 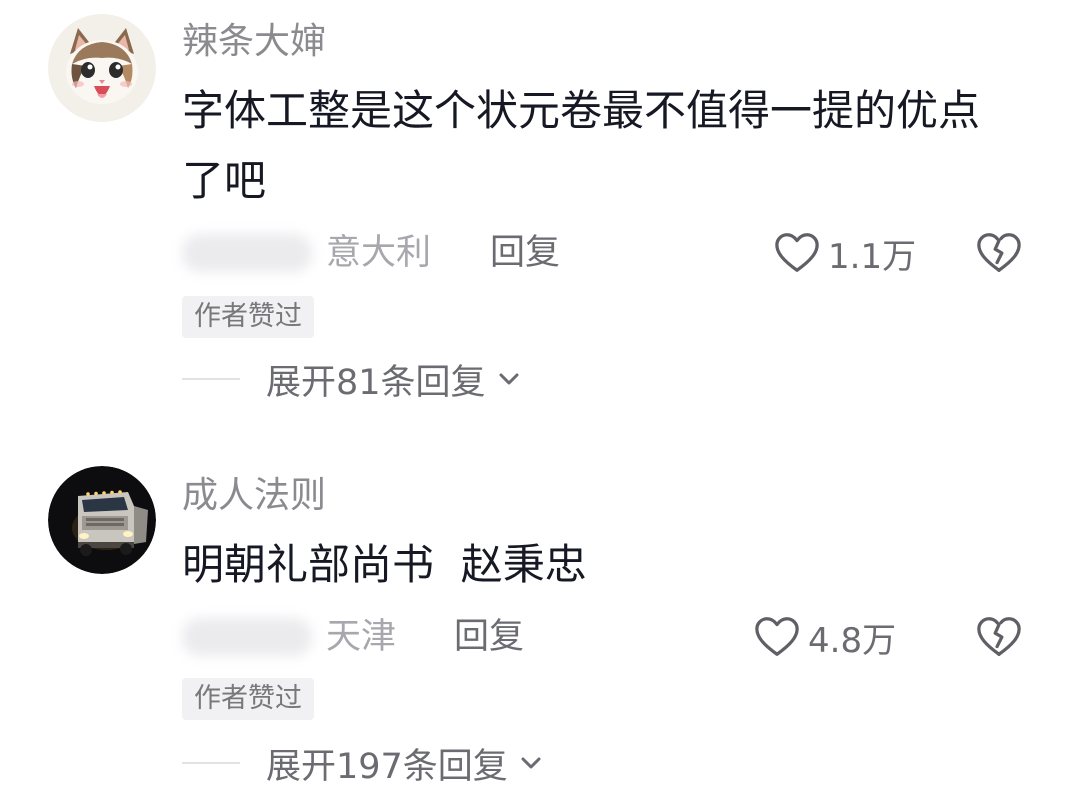 I want to click on expand-replies-button: 展开81条回复, so click(x=352, y=379).